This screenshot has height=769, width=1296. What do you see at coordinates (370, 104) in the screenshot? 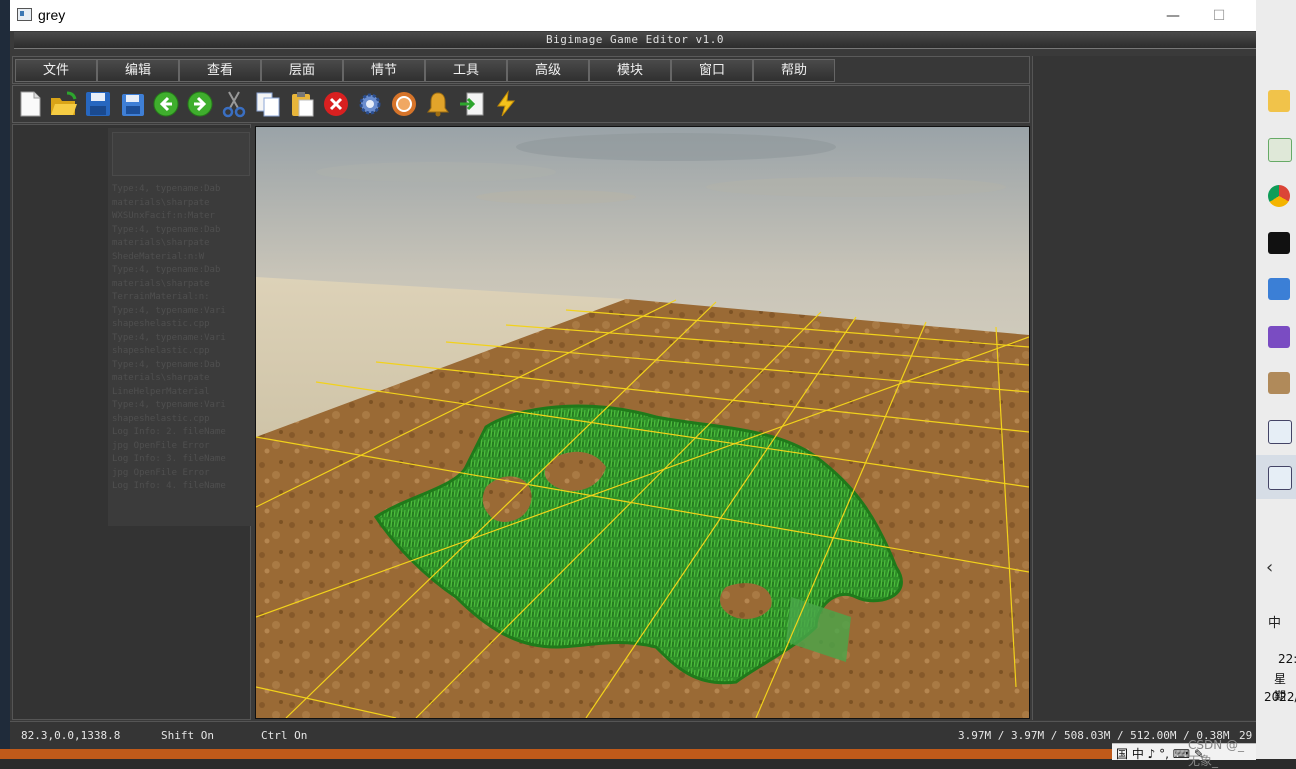
I see `settings-gear-icon` at bounding box center [370, 104].